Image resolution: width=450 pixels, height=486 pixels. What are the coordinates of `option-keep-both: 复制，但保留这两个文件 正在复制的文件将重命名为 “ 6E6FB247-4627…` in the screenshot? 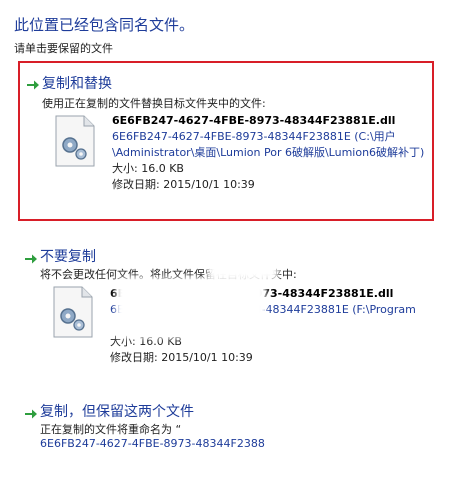 It's located at (226, 429).